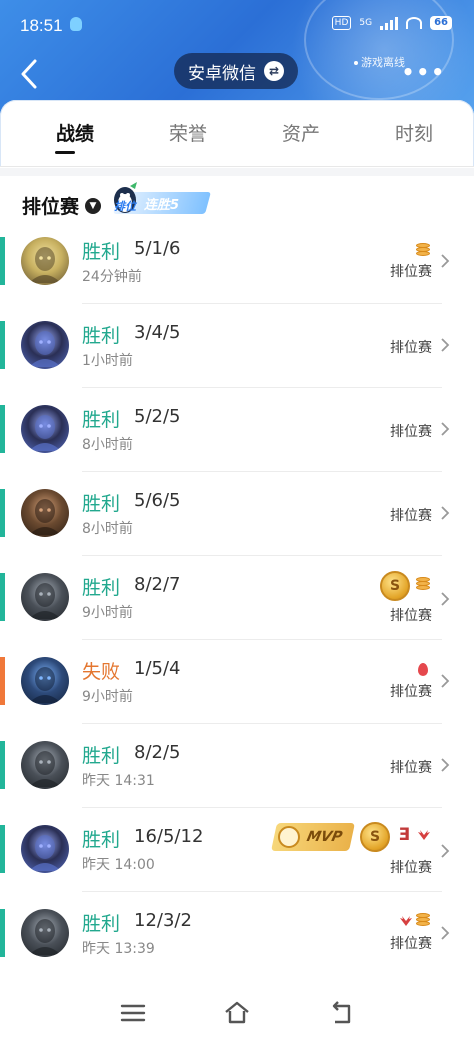 This screenshot has height=1042, width=474. I want to click on mode-selector: 排位赛 ▼, so click(62, 205).